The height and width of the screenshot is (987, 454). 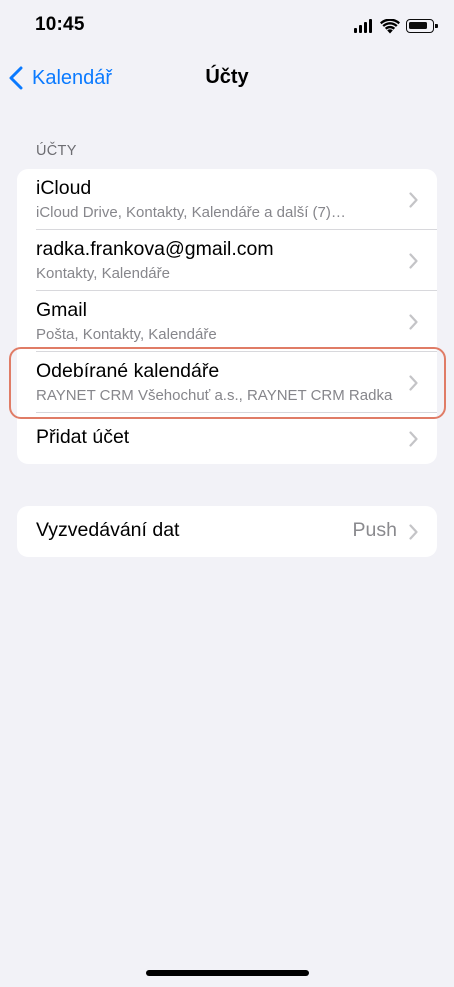 What do you see at coordinates (227, 321) in the screenshot?
I see `account-row-gmail: Gmail Pošta, Kontakty, Kalendáře` at bounding box center [227, 321].